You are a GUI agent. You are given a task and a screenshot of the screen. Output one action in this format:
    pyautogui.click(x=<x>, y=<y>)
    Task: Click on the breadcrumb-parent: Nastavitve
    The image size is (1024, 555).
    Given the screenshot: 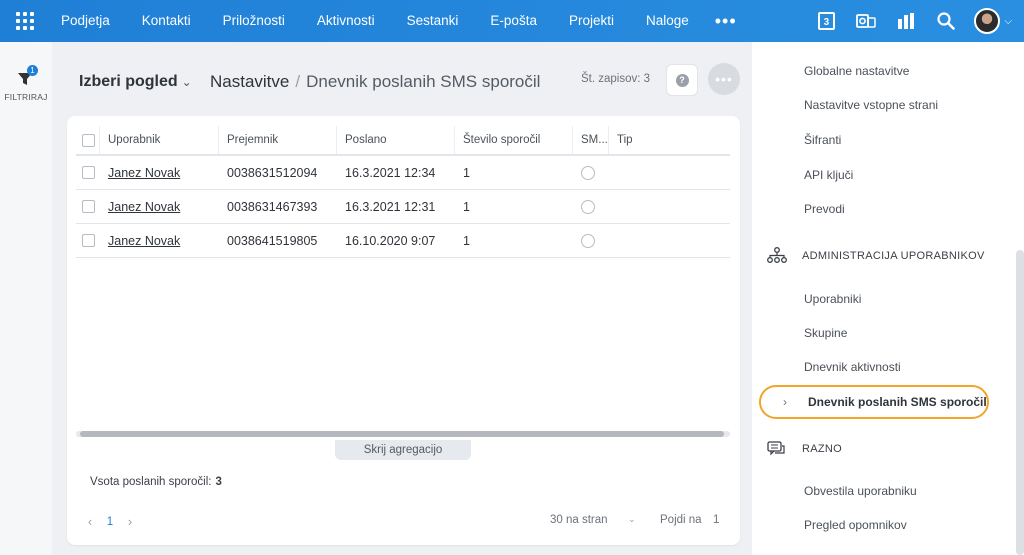 What is the action you would take?
    pyautogui.click(x=249, y=81)
    